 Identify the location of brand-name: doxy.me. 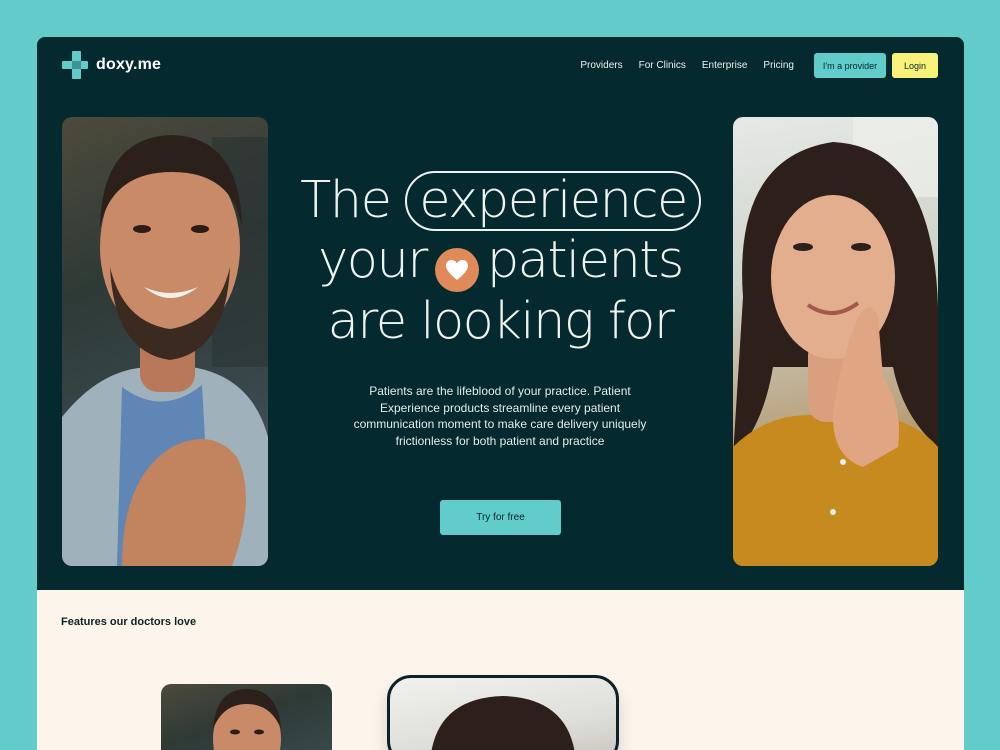
(129, 64).